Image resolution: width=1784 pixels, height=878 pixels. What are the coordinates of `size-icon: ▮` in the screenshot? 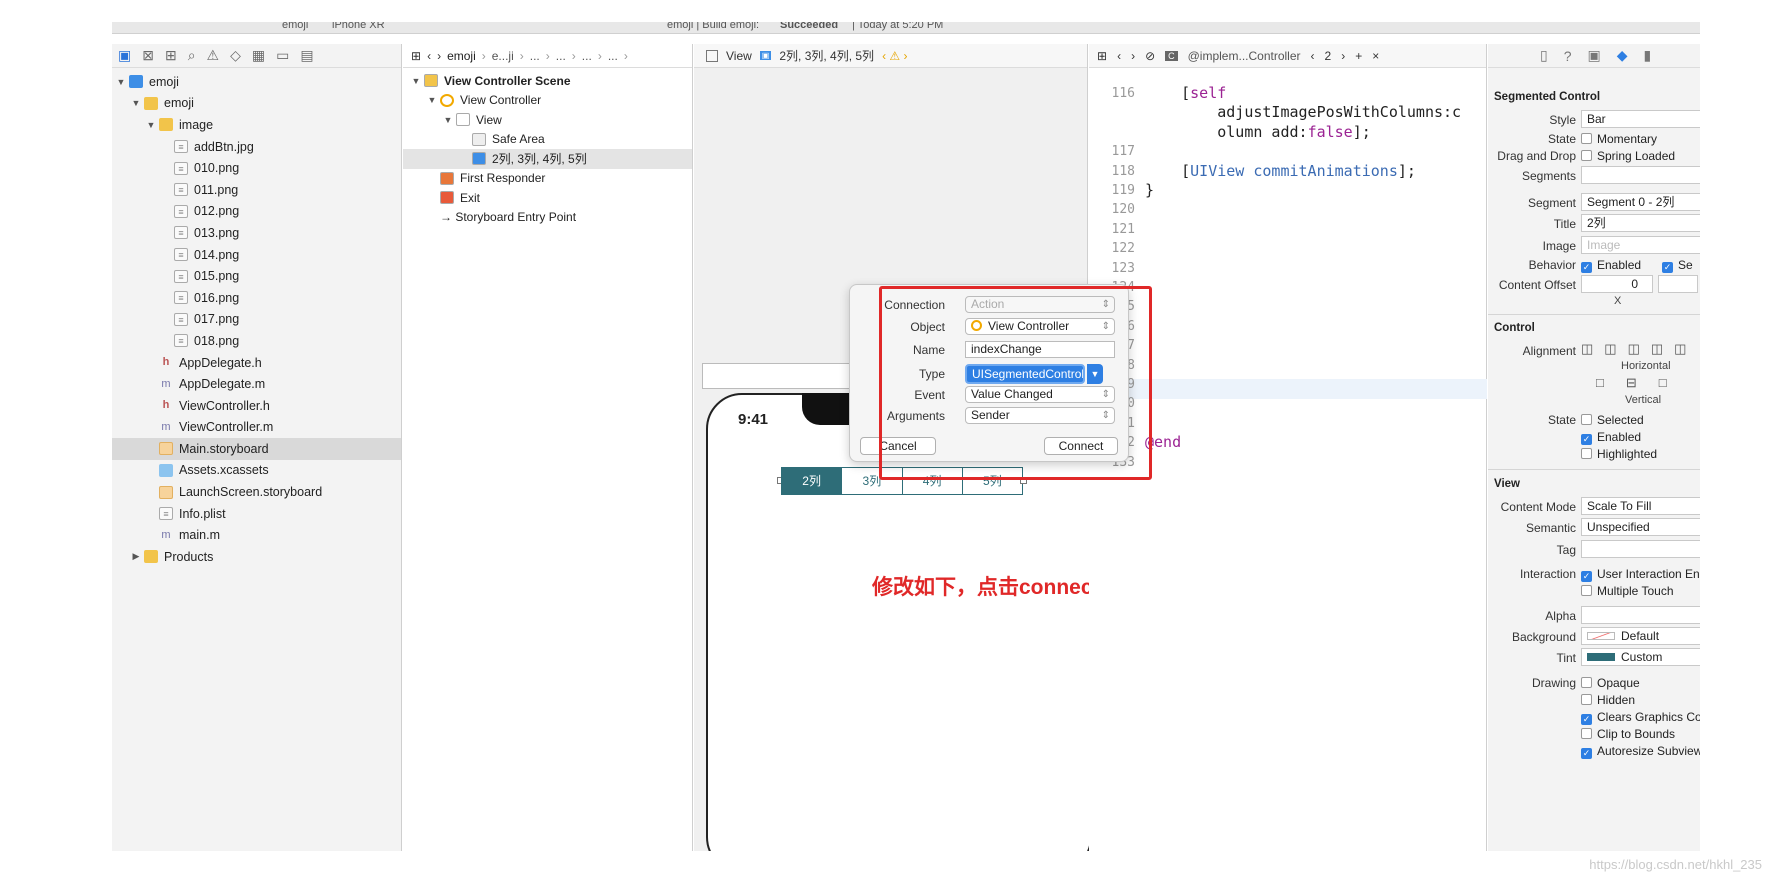 It's located at (1648, 55).